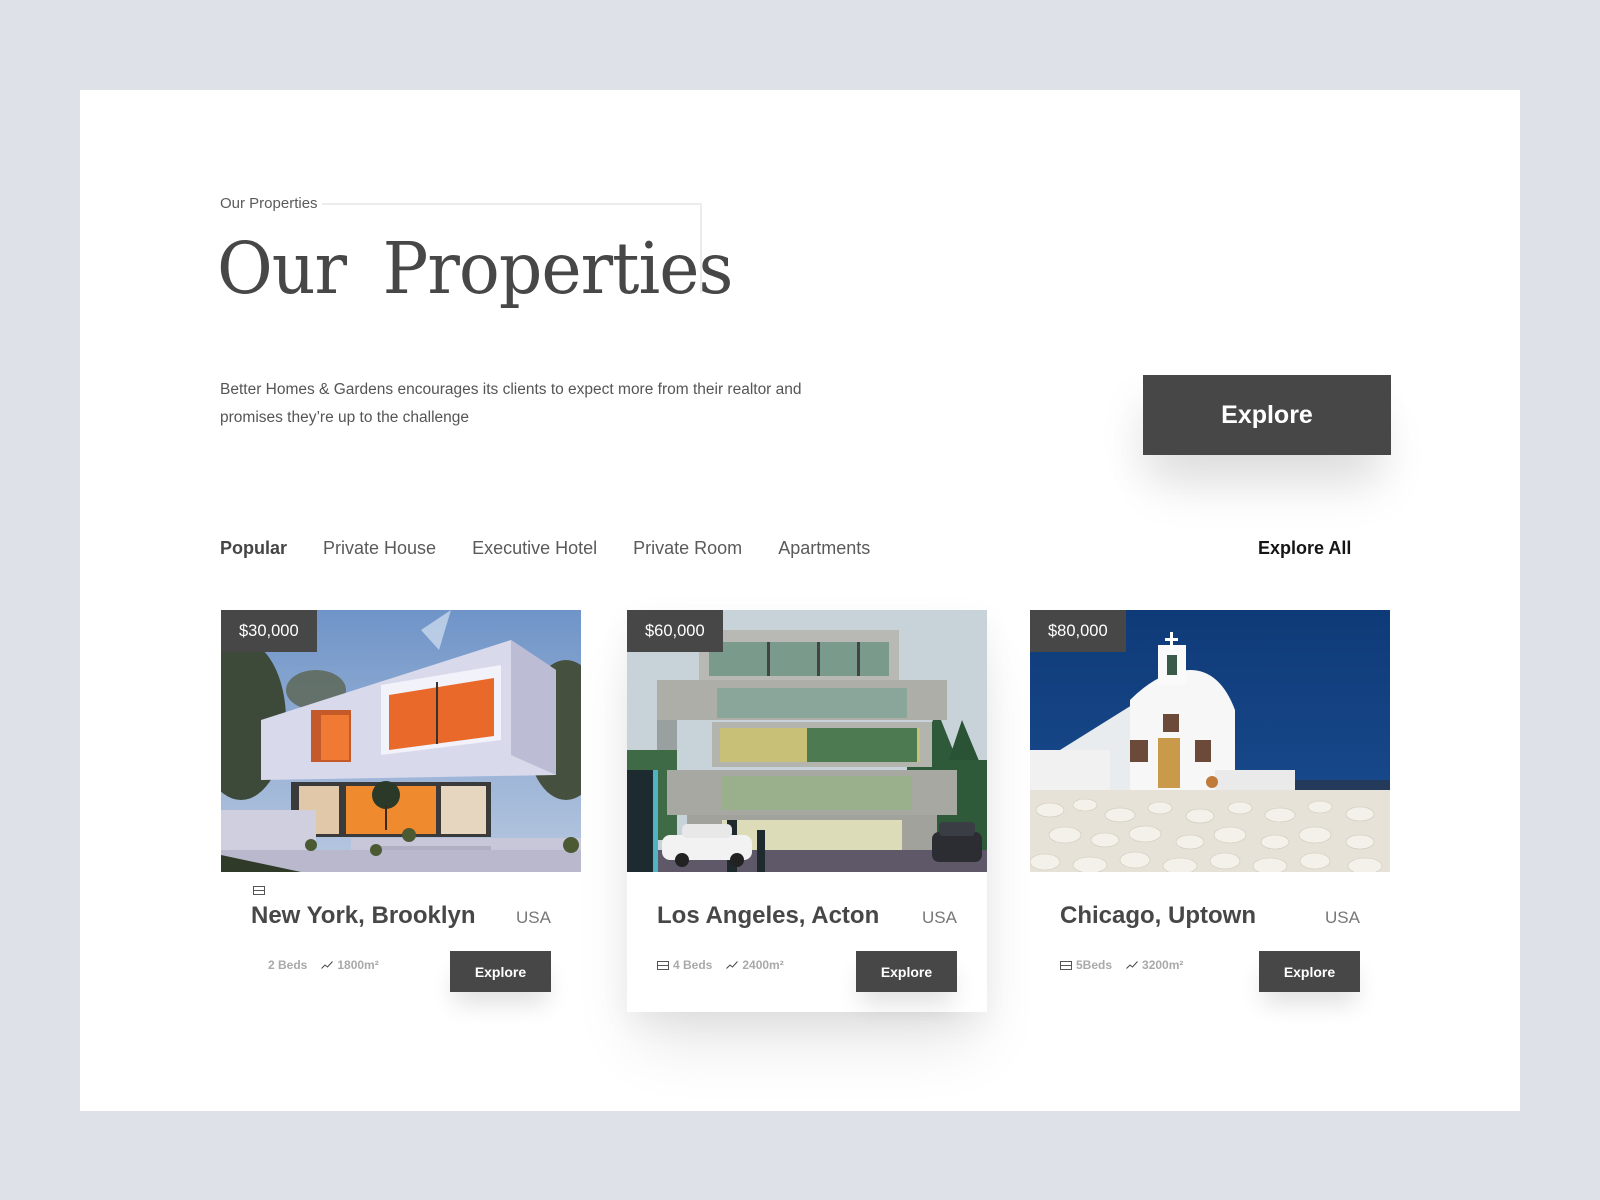 The height and width of the screenshot is (1200, 1600). What do you see at coordinates (358, 965) in the screenshot?
I see `area-value: 1800m²` at bounding box center [358, 965].